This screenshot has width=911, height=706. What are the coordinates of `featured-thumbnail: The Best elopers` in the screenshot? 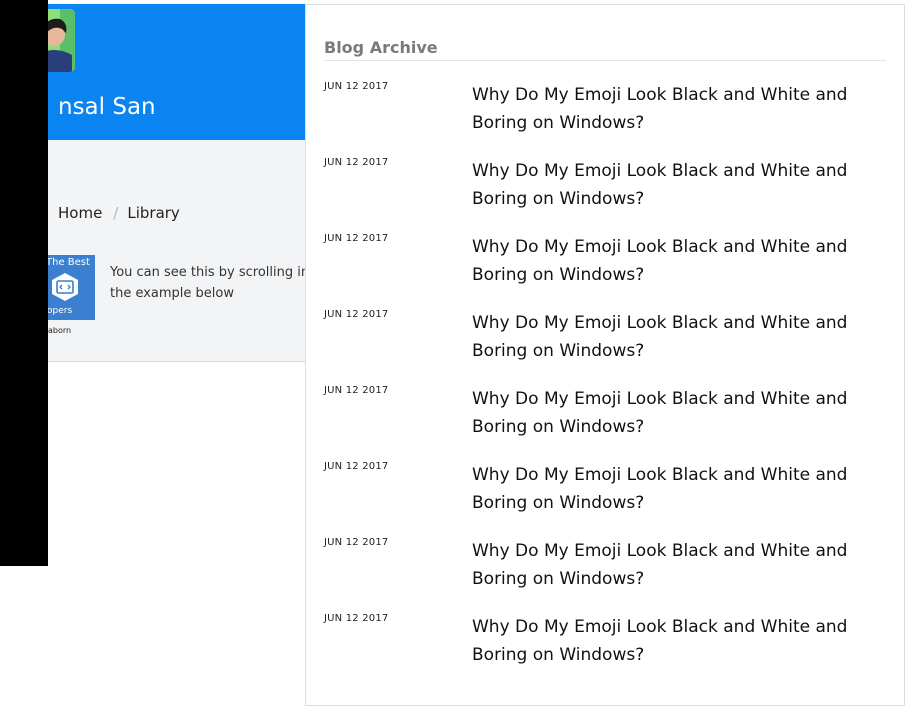 It's located at (71, 287).